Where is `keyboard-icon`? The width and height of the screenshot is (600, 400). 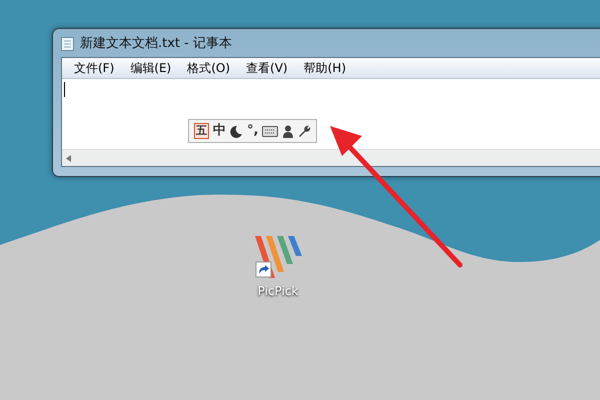 keyboard-icon is located at coordinates (270, 131).